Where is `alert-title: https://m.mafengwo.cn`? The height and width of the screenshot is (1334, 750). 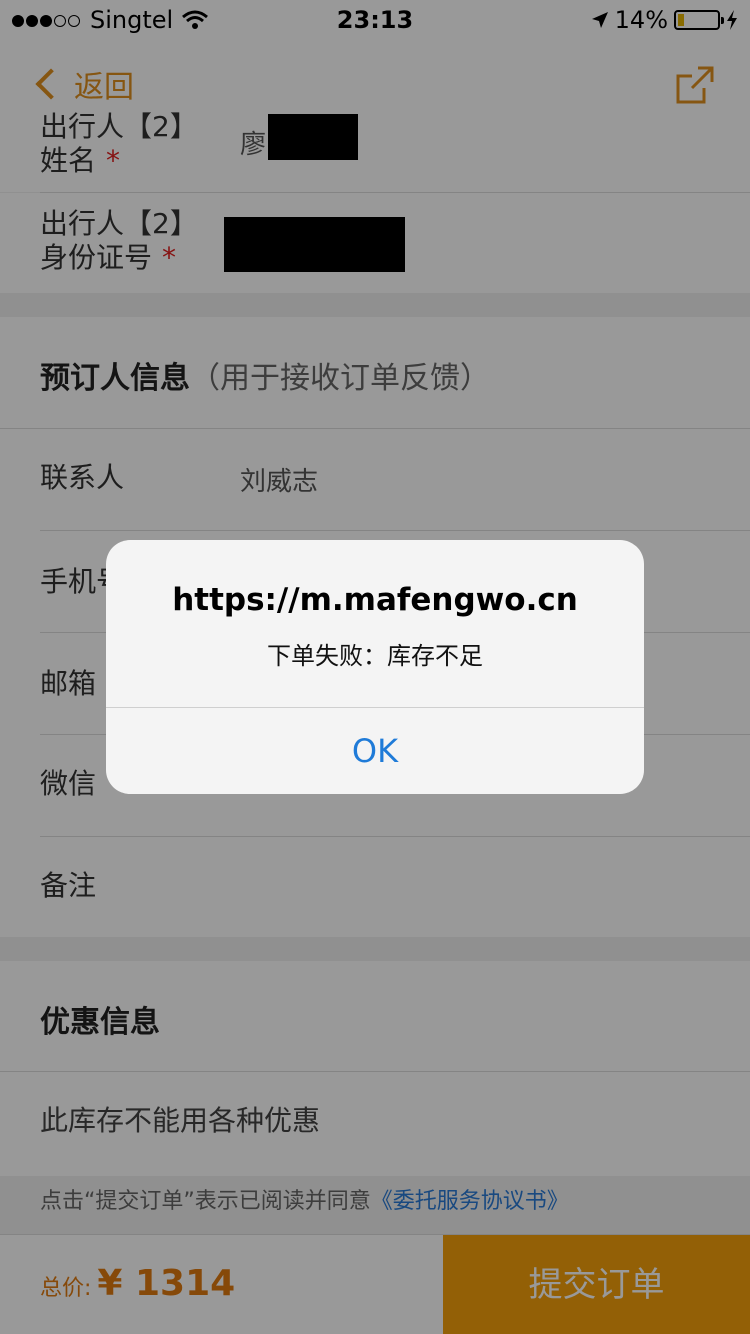
alert-title: https://m.mafengwo.cn is located at coordinates (375, 600).